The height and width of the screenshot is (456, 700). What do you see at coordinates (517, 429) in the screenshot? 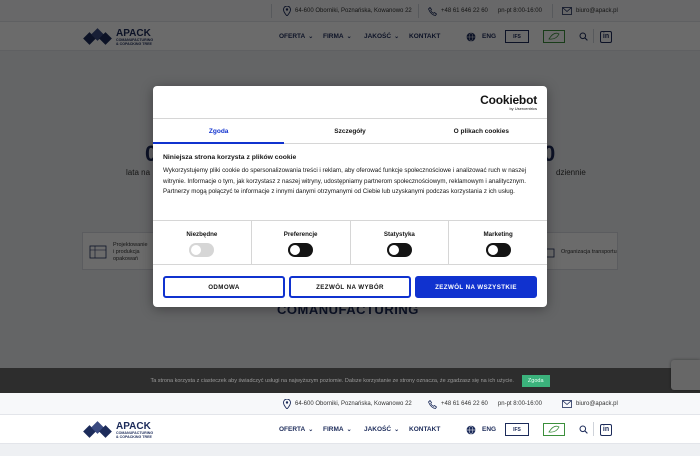
I see `ifs-label-2: IFS` at bounding box center [517, 429].